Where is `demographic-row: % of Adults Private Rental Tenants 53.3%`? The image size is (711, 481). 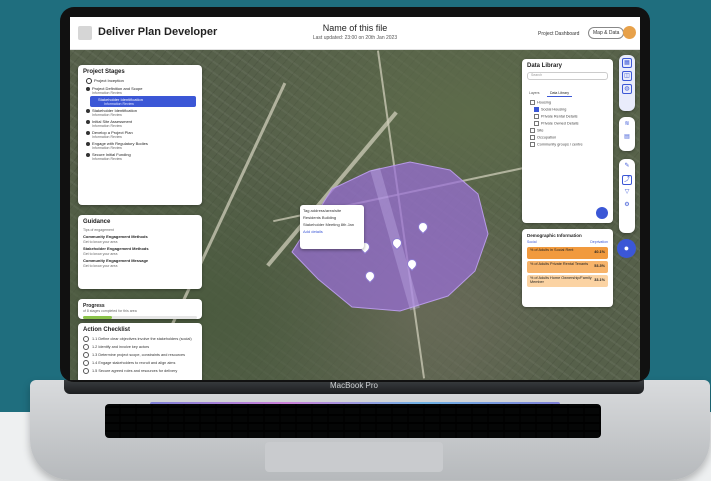 demographic-row: % of Adults Private Rental Tenants 53.3% is located at coordinates (567, 267).